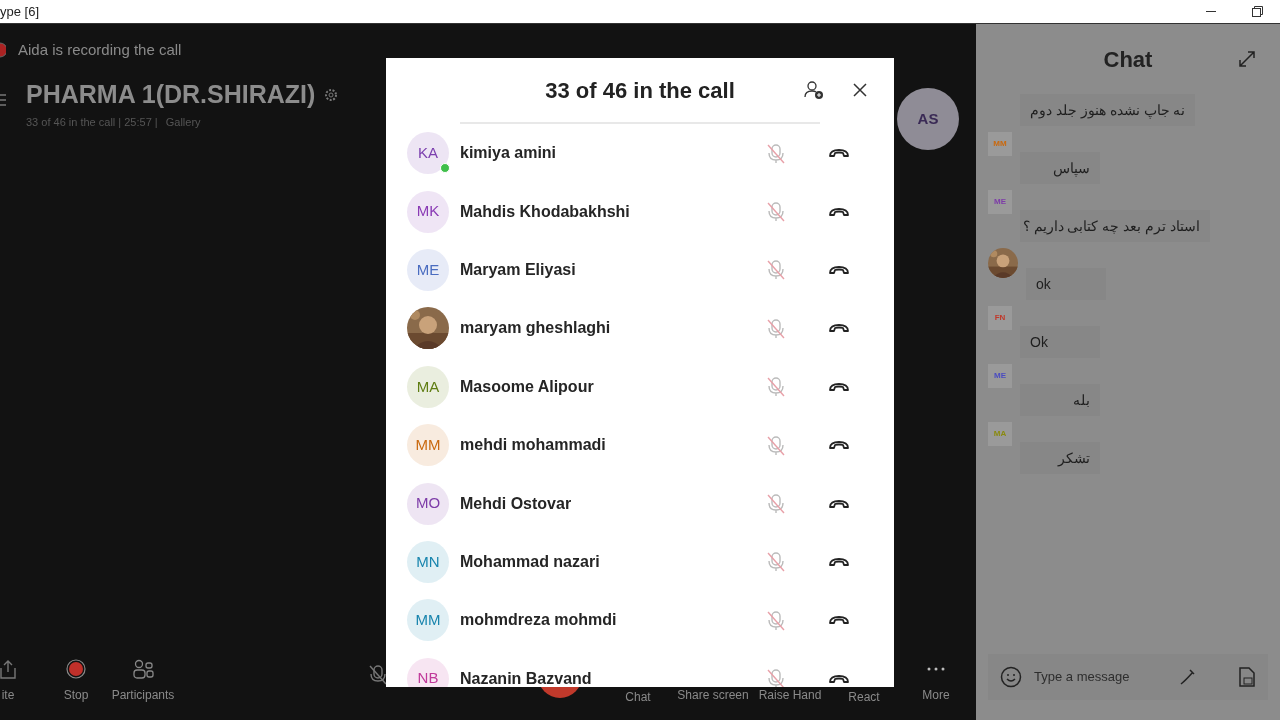 The width and height of the screenshot is (1280, 720). I want to click on participant-name: maryam gheshlaghi, so click(536, 328).